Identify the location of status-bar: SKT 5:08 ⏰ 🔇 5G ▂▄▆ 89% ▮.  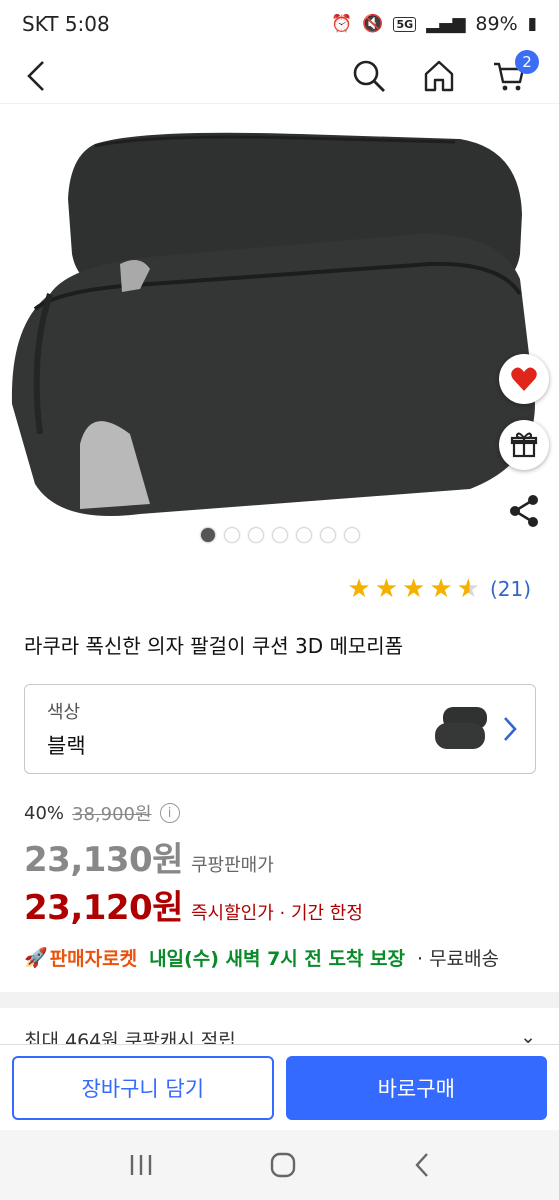
(279, 24).